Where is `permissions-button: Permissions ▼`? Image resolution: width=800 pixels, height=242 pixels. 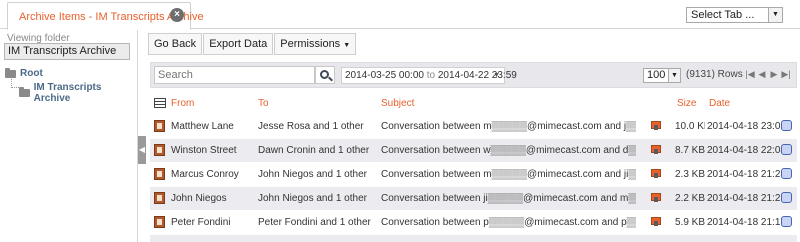 permissions-button: Permissions ▼ is located at coordinates (315, 44).